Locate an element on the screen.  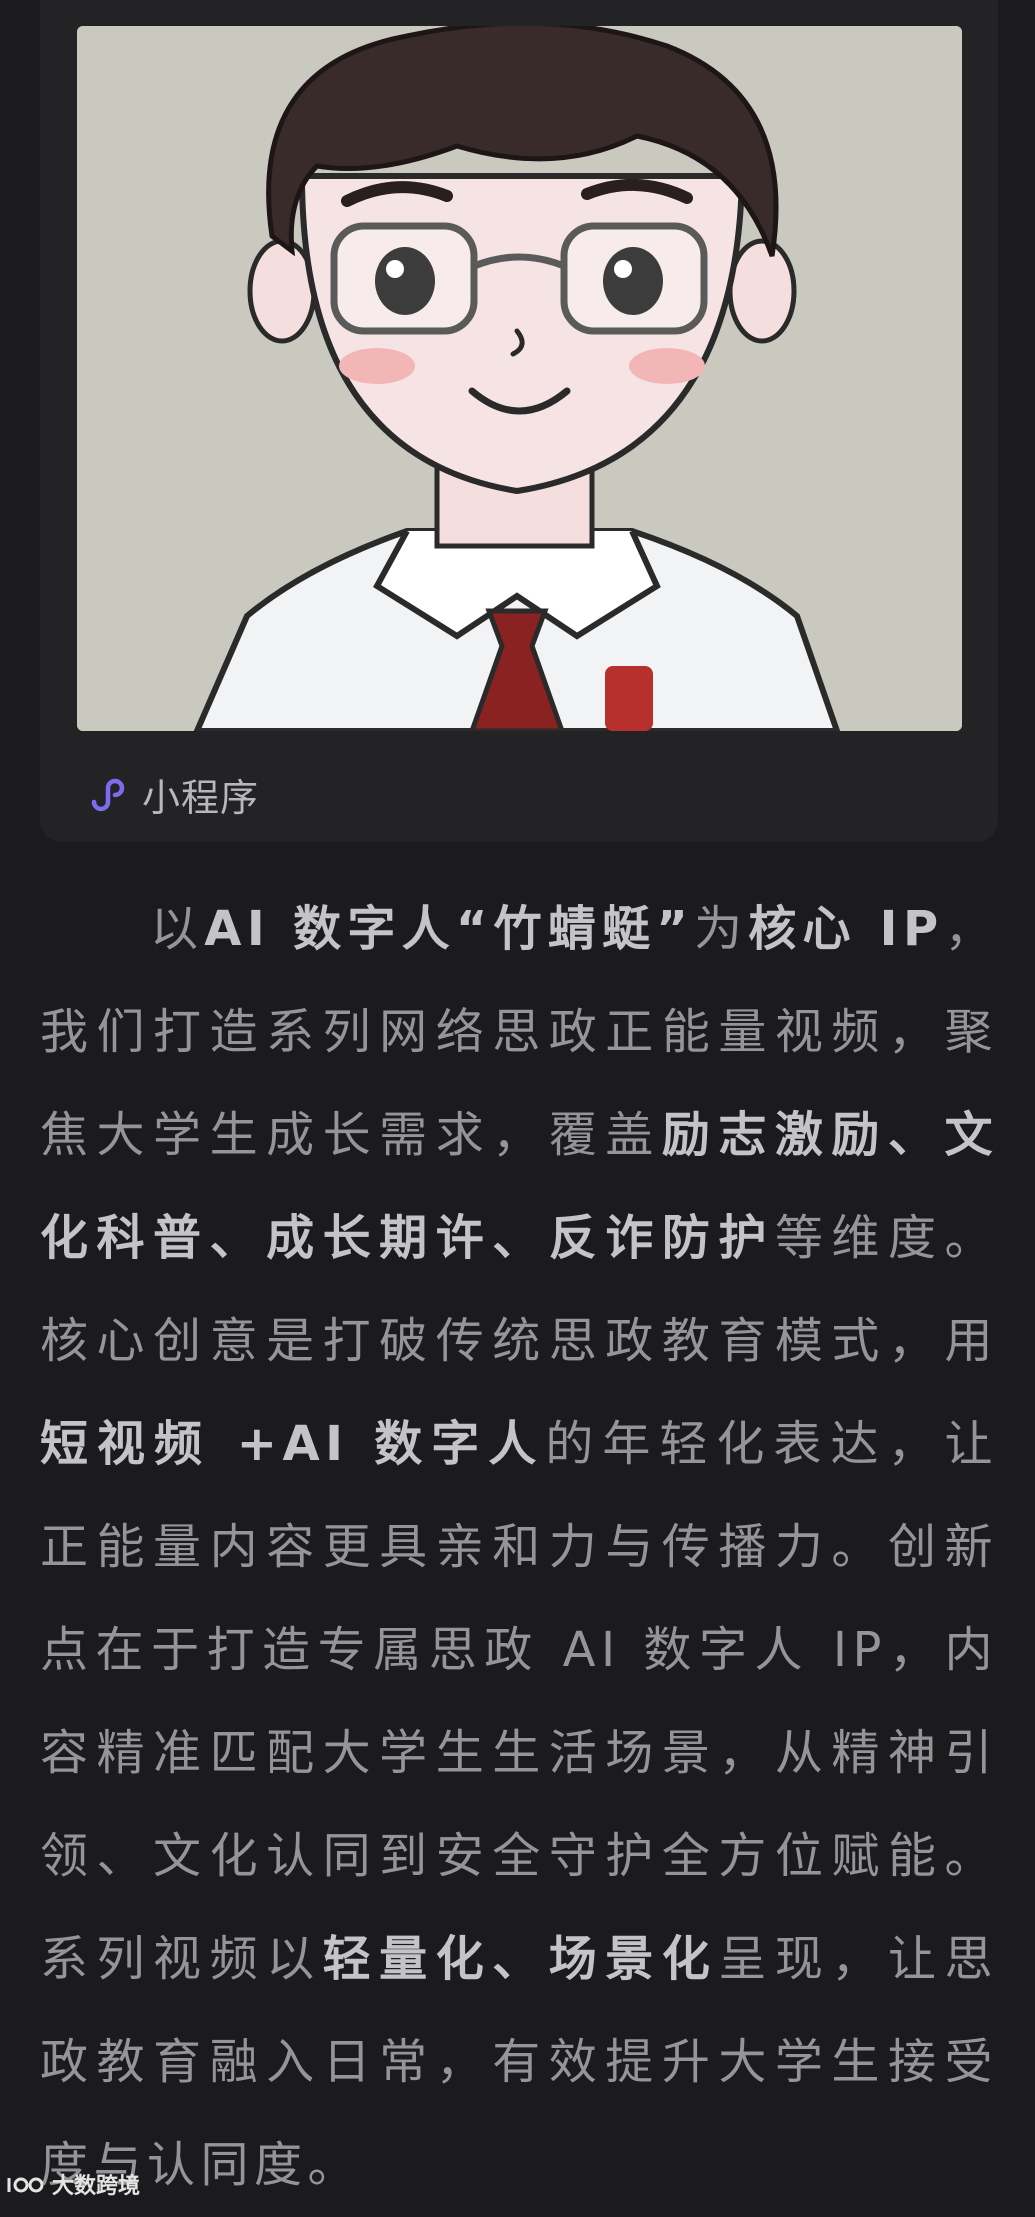
bigdata-logo-icon is located at coordinates (25, 2185).